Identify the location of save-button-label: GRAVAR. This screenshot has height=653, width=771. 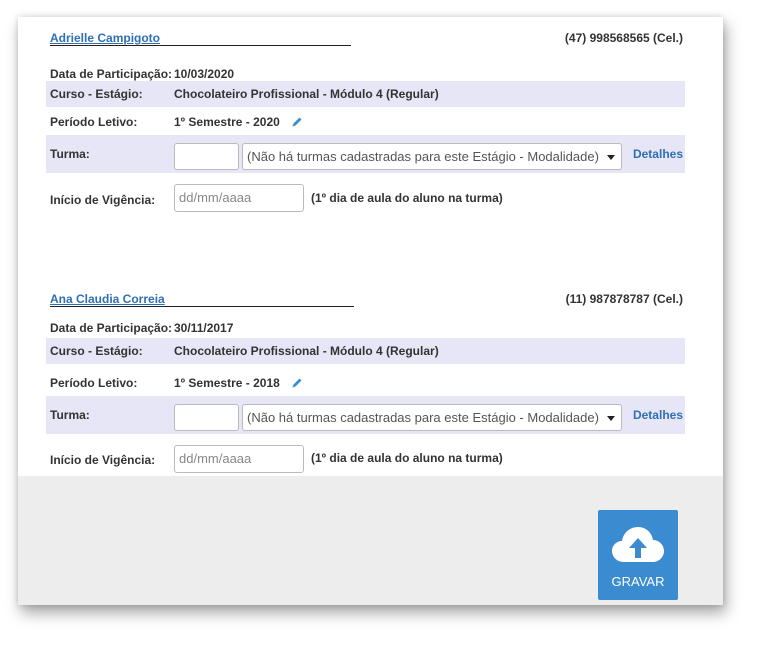
(638, 581).